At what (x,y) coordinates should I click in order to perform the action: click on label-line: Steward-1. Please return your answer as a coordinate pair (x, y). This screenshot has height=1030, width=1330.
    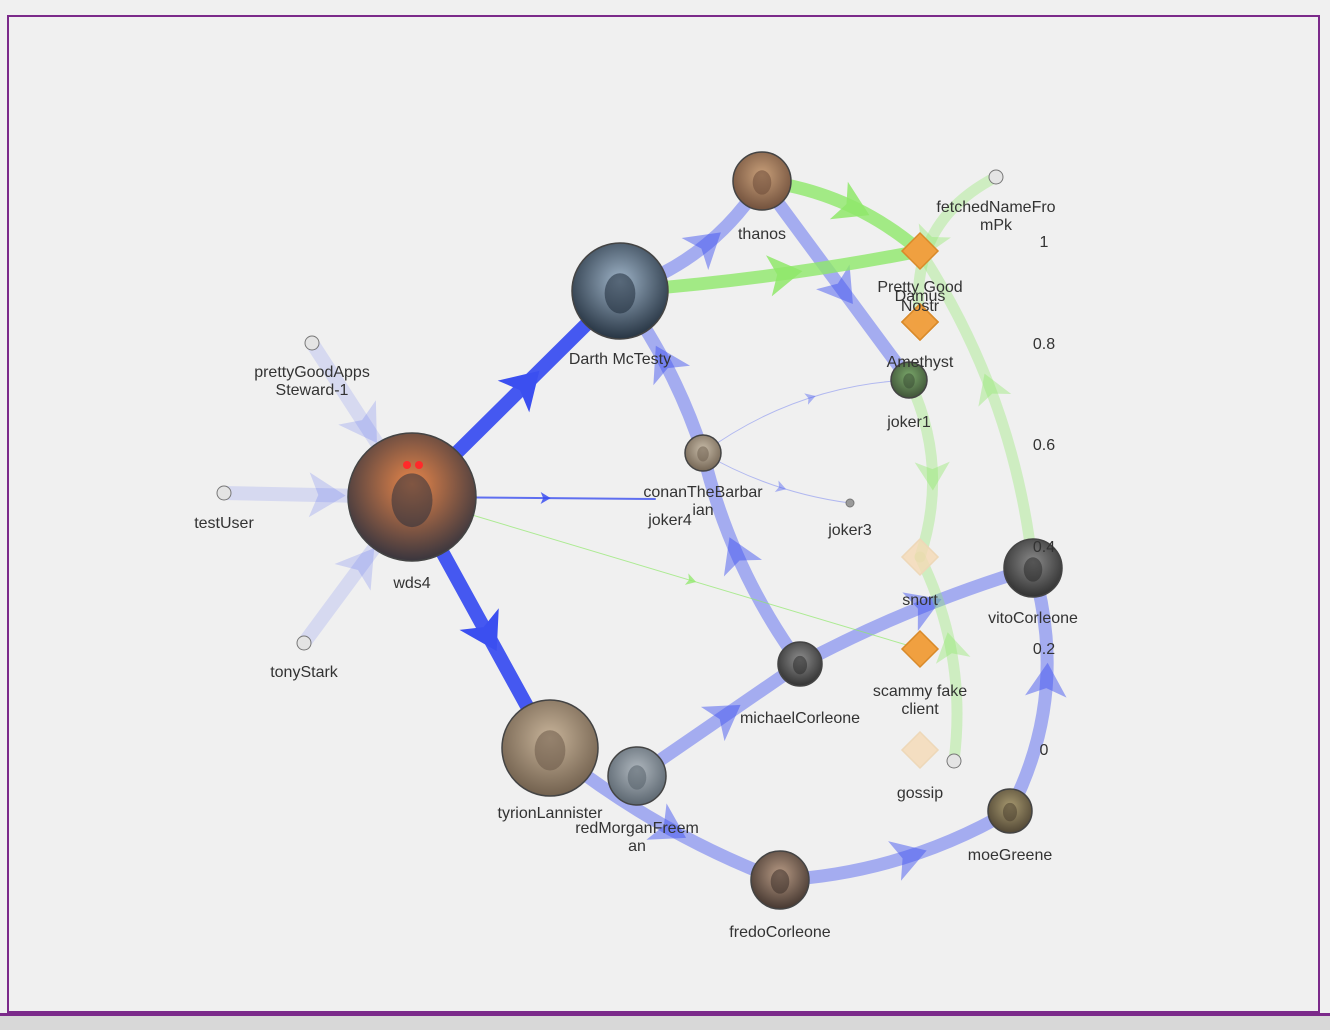
    Looking at the image, I should click on (312, 390).